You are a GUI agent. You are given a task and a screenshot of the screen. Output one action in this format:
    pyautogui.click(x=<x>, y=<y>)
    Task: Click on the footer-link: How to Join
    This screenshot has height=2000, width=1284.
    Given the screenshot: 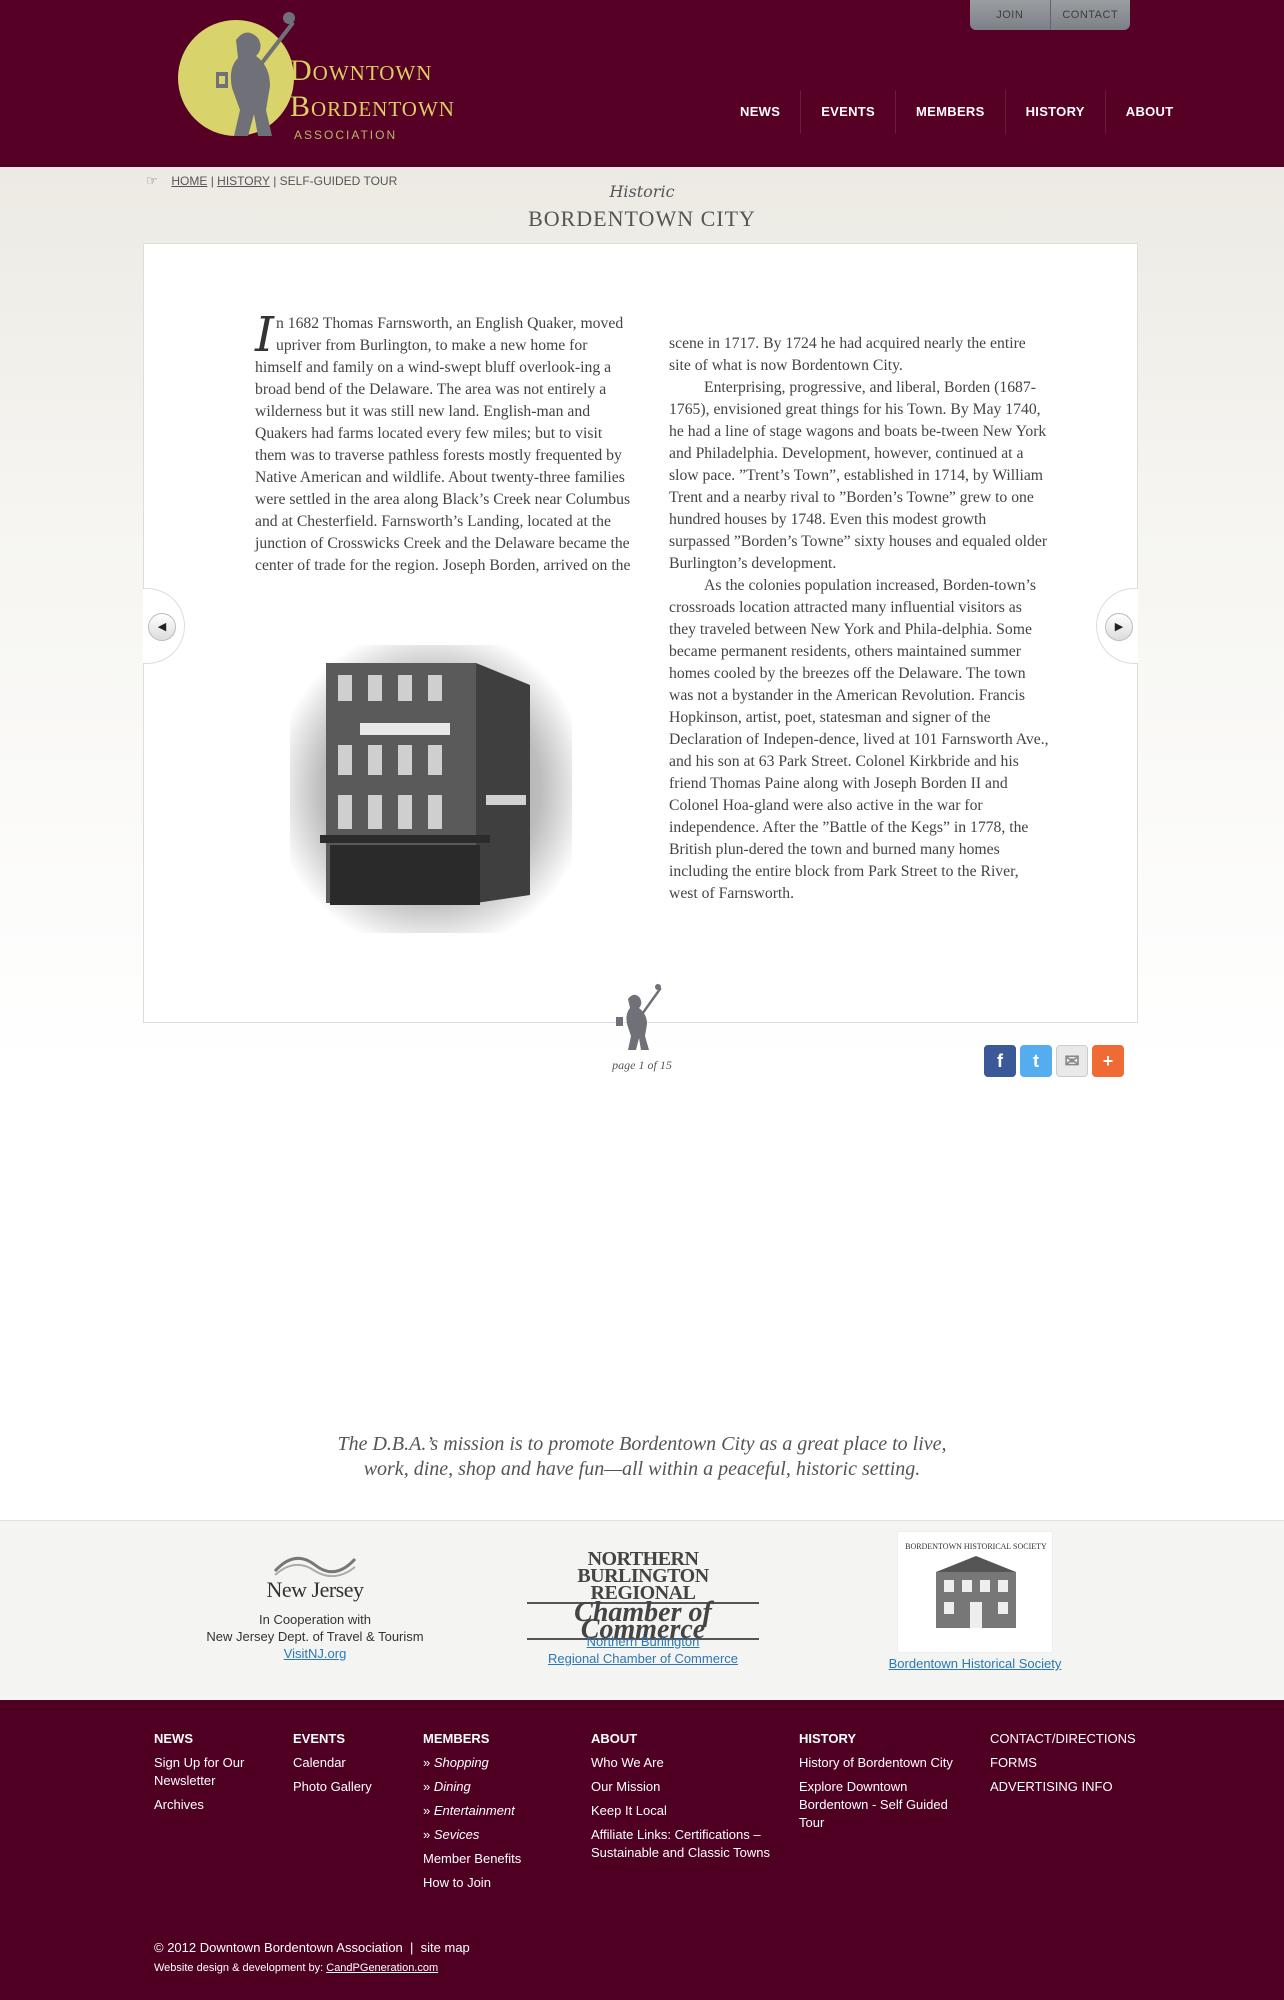 What is the action you would take?
    pyautogui.click(x=493, y=1883)
    